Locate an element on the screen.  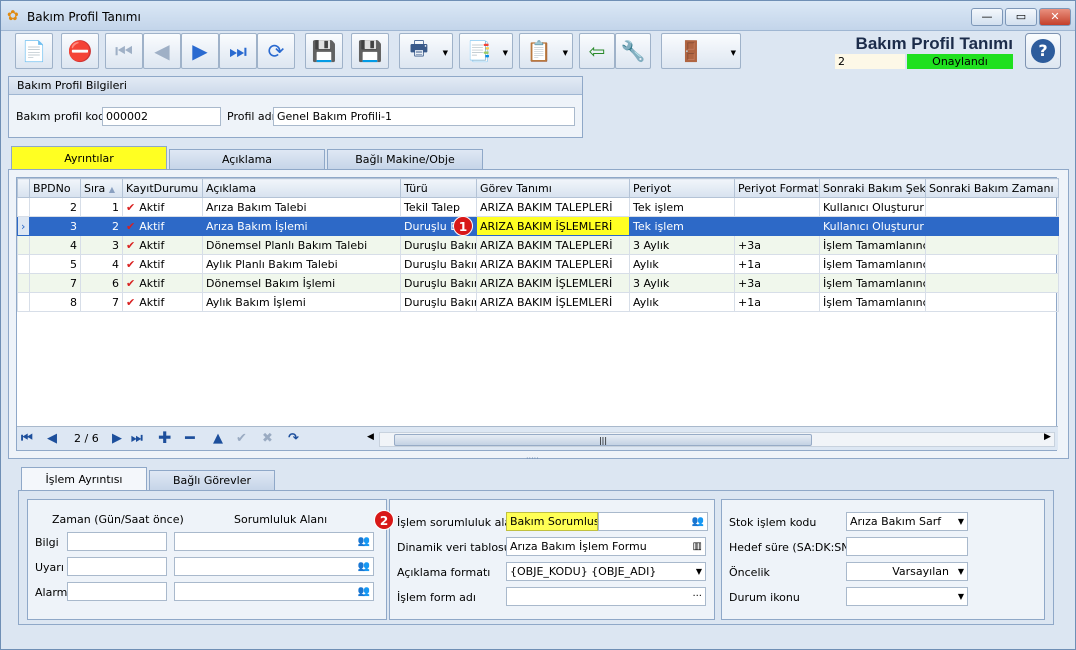
column-header: Periyot Formatı is located at coordinates (777, 188).